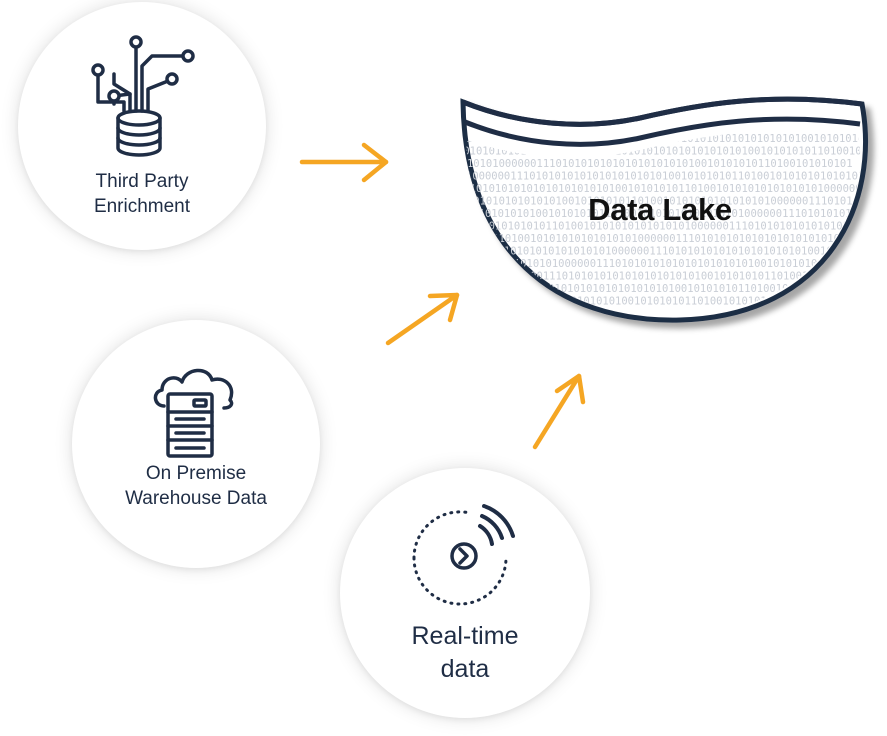 The width and height of the screenshot is (887, 736). I want to click on real-time-data-node: Real-time data, so click(465, 593).